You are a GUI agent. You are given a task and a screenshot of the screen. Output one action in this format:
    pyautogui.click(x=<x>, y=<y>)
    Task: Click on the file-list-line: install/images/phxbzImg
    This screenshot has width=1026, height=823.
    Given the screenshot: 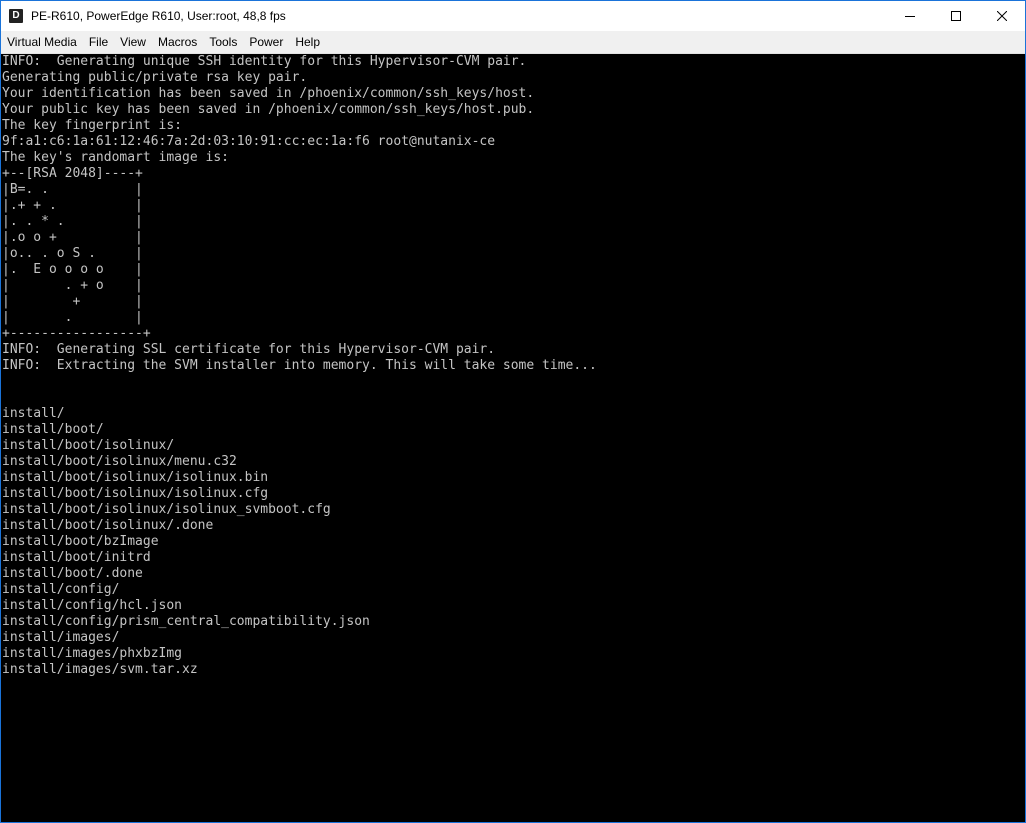 What is the action you would take?
    pyautogui.click(x=92, y=653)
    